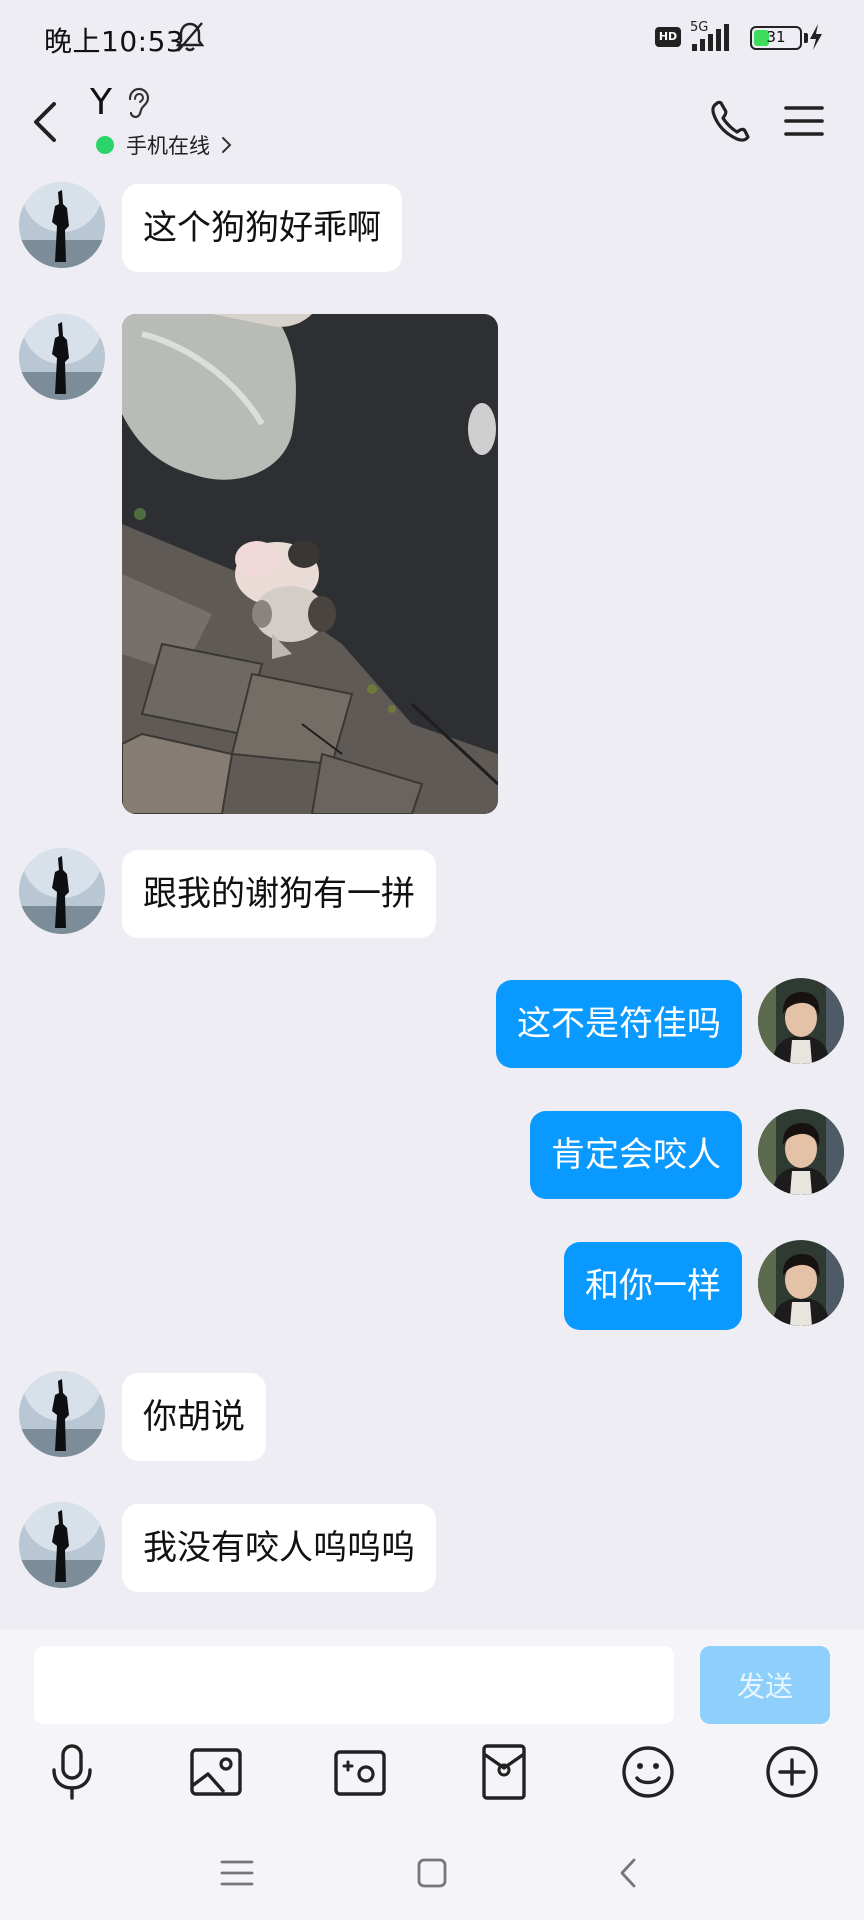 Image resolution: width=864 pixels, height=1920 pixels. I want to click on online-dot-icon, so click(105, 145).